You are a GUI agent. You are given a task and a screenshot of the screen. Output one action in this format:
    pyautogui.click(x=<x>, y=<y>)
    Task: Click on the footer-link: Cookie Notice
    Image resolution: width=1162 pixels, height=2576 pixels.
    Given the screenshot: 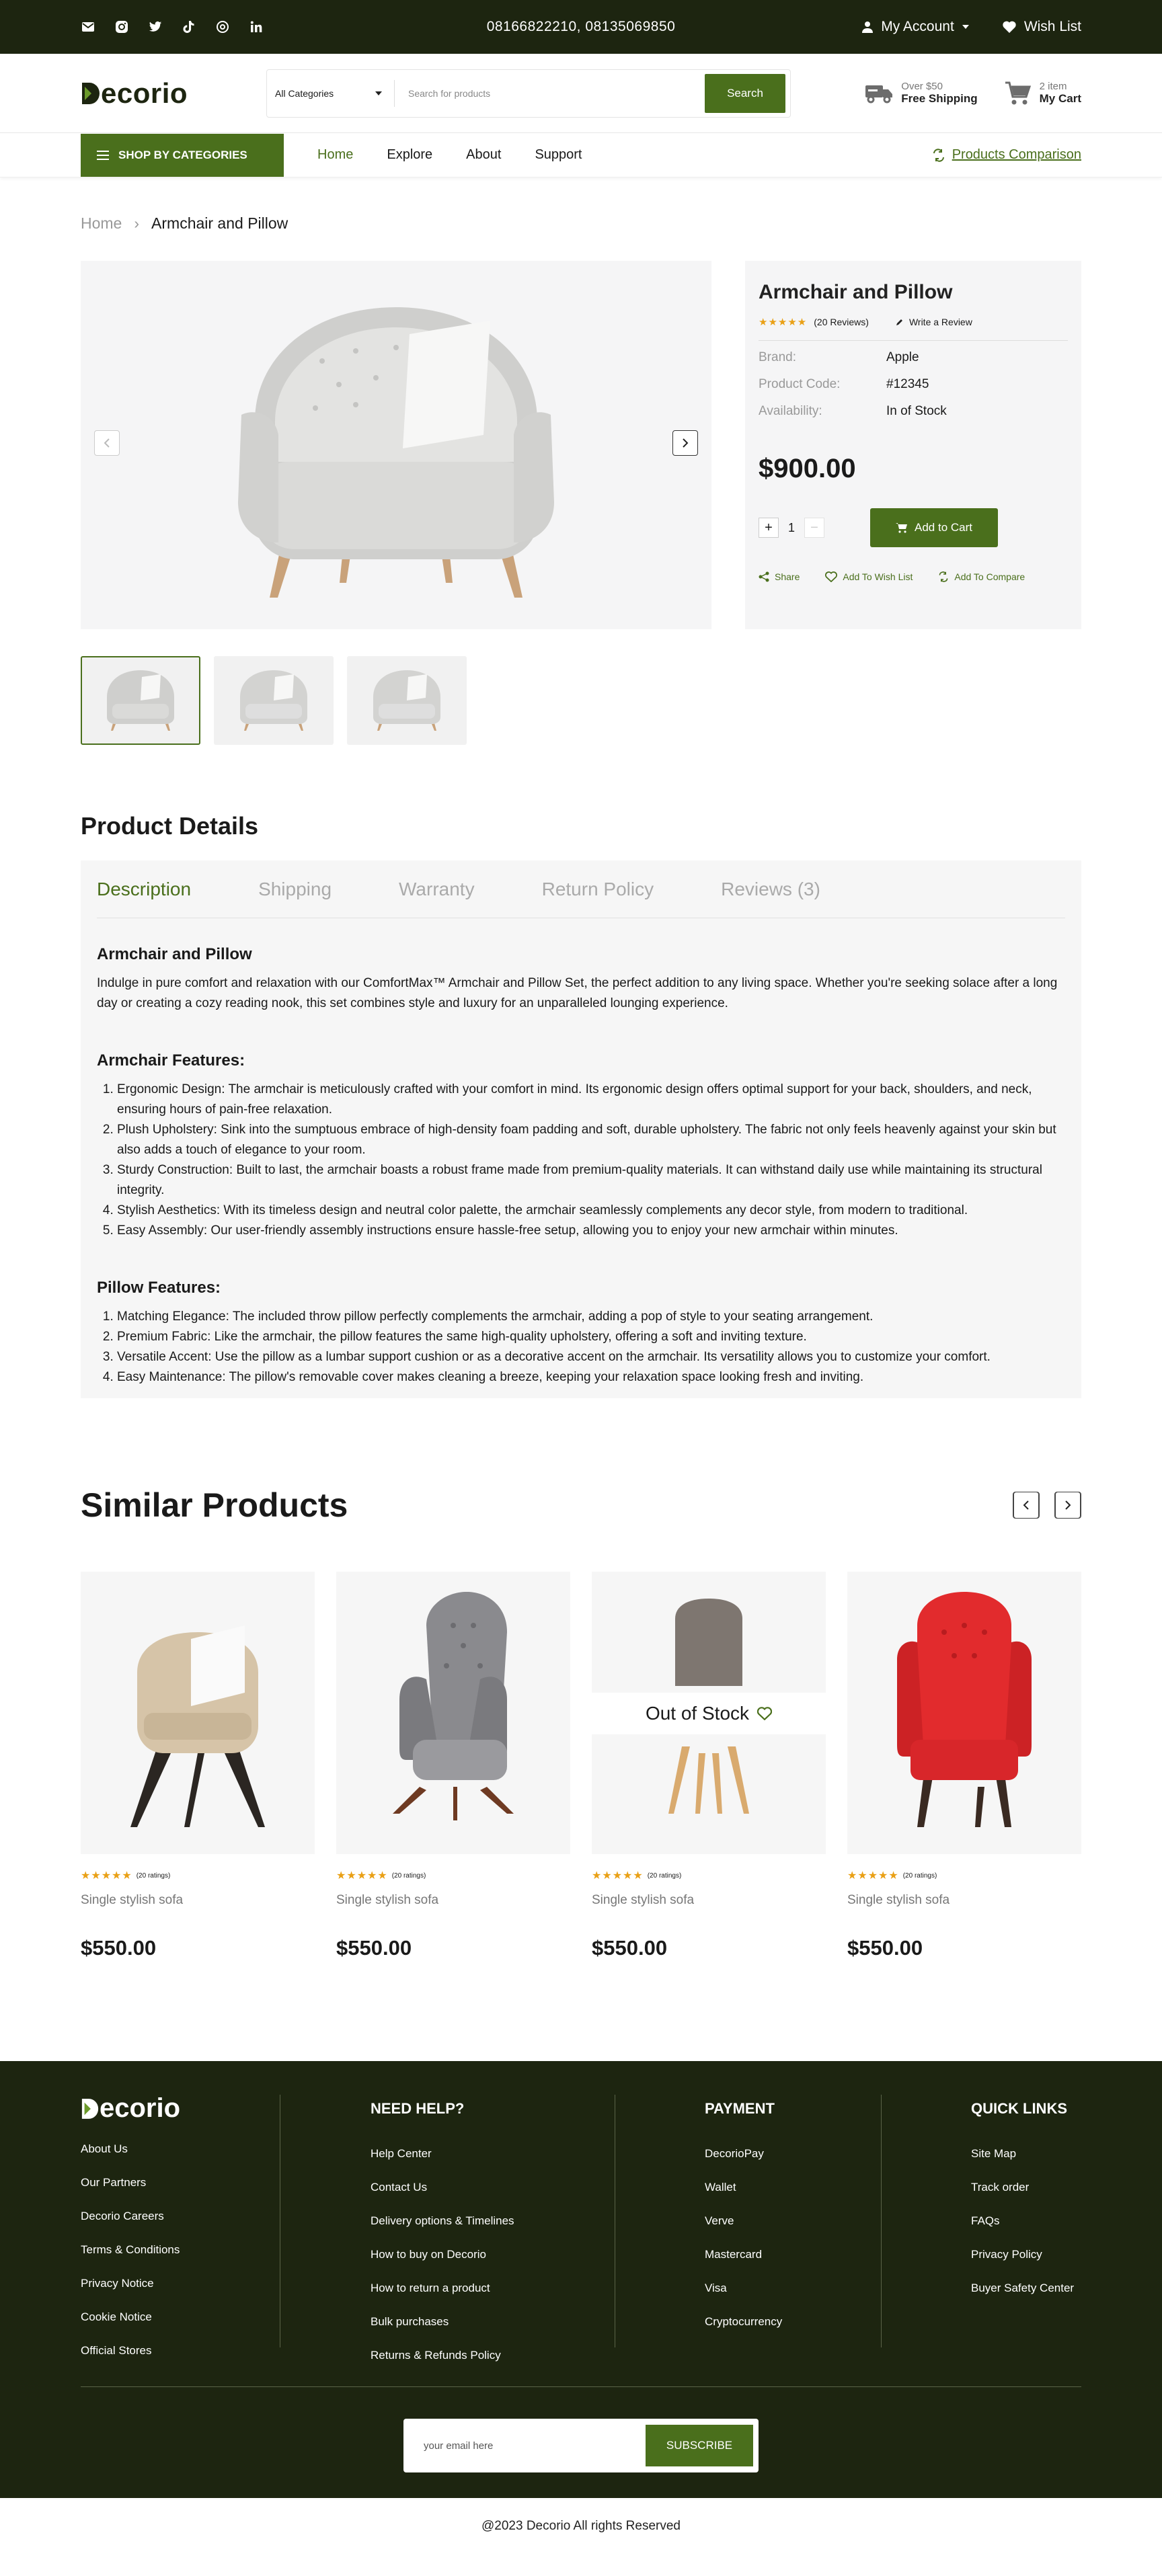 What is the action you would take?
    pyautogui.click(x=226, y=2317)
    